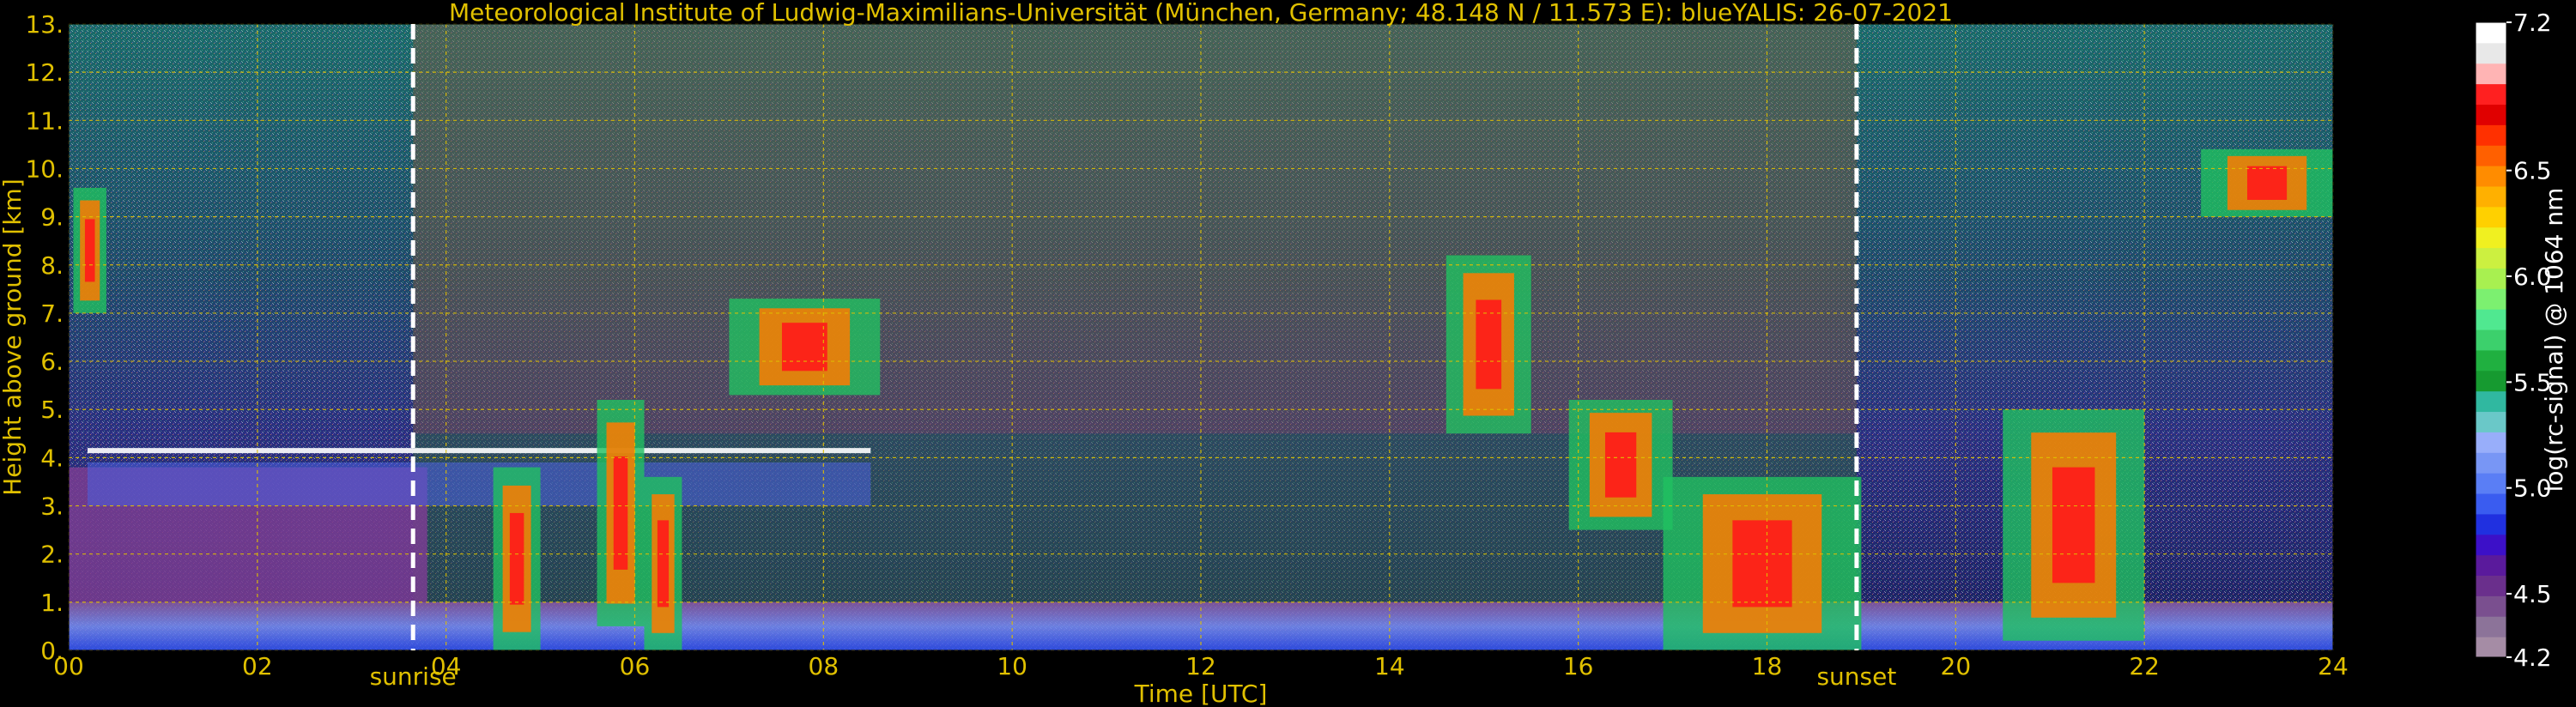 This screenshot has width=2576, height=707. What do you see at coordinates (479, 451) in the screenshot?
I see `feature-elevated-layer-top` at bounding box center [479, 451].